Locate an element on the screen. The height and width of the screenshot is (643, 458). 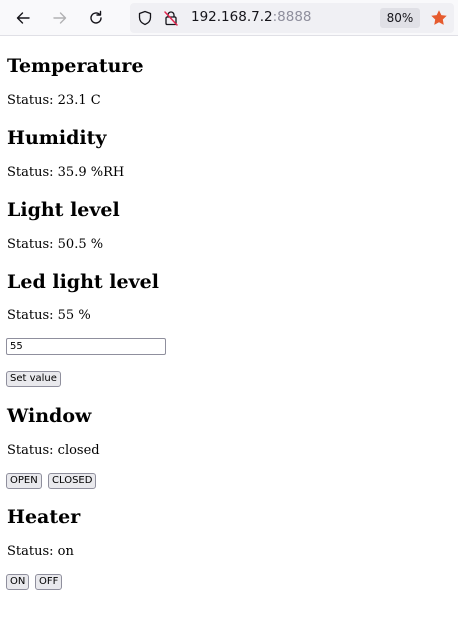
url-bar: 192.168.7.2:8888 80% is located at coordinates (292, 18).